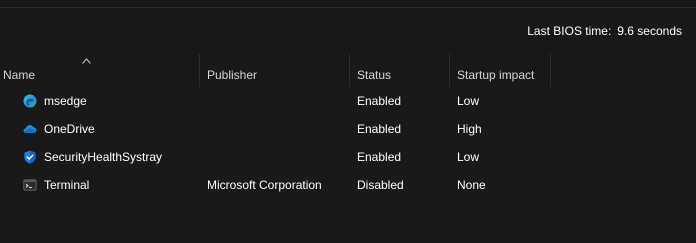 The width and height of the screenshot is (696, 243). I want to click on column-header-publisher: Publisher, so click(274, 70).